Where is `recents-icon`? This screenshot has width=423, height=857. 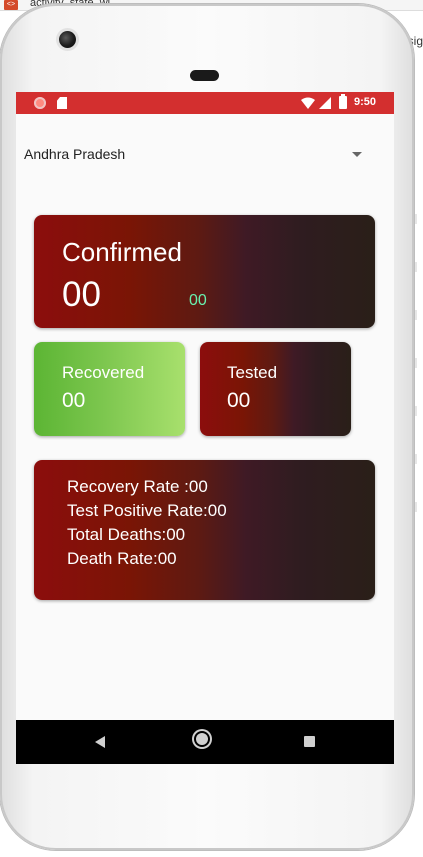 recents-icon is located at coordinates (309, 741).